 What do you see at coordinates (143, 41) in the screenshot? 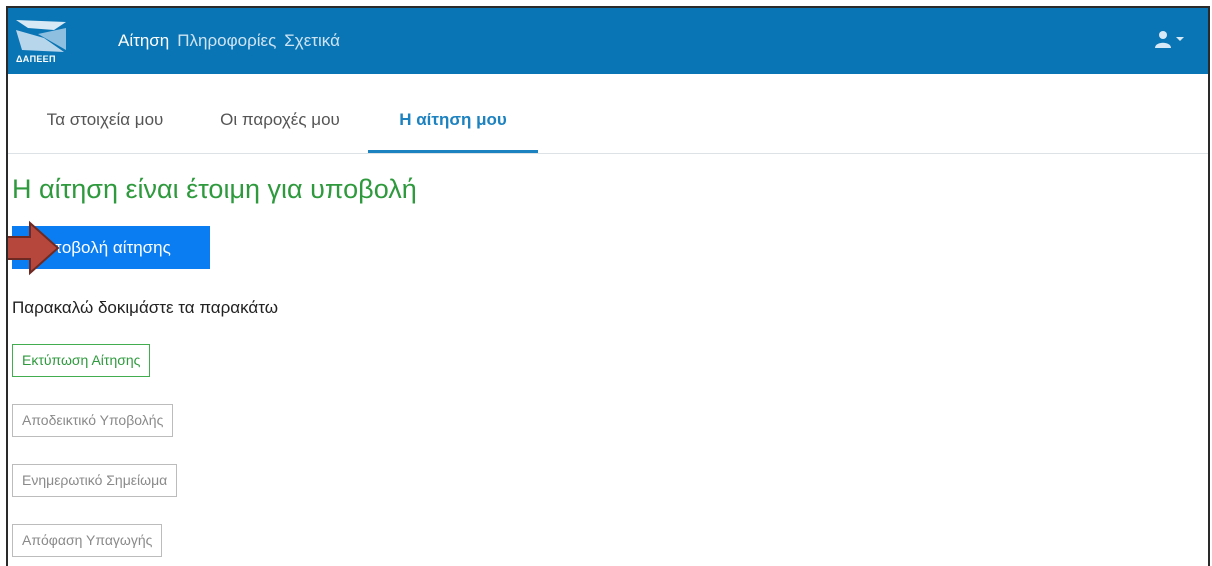
I see `nav-link-aitisi: Αίτηση` at bounding box center [143, 41].